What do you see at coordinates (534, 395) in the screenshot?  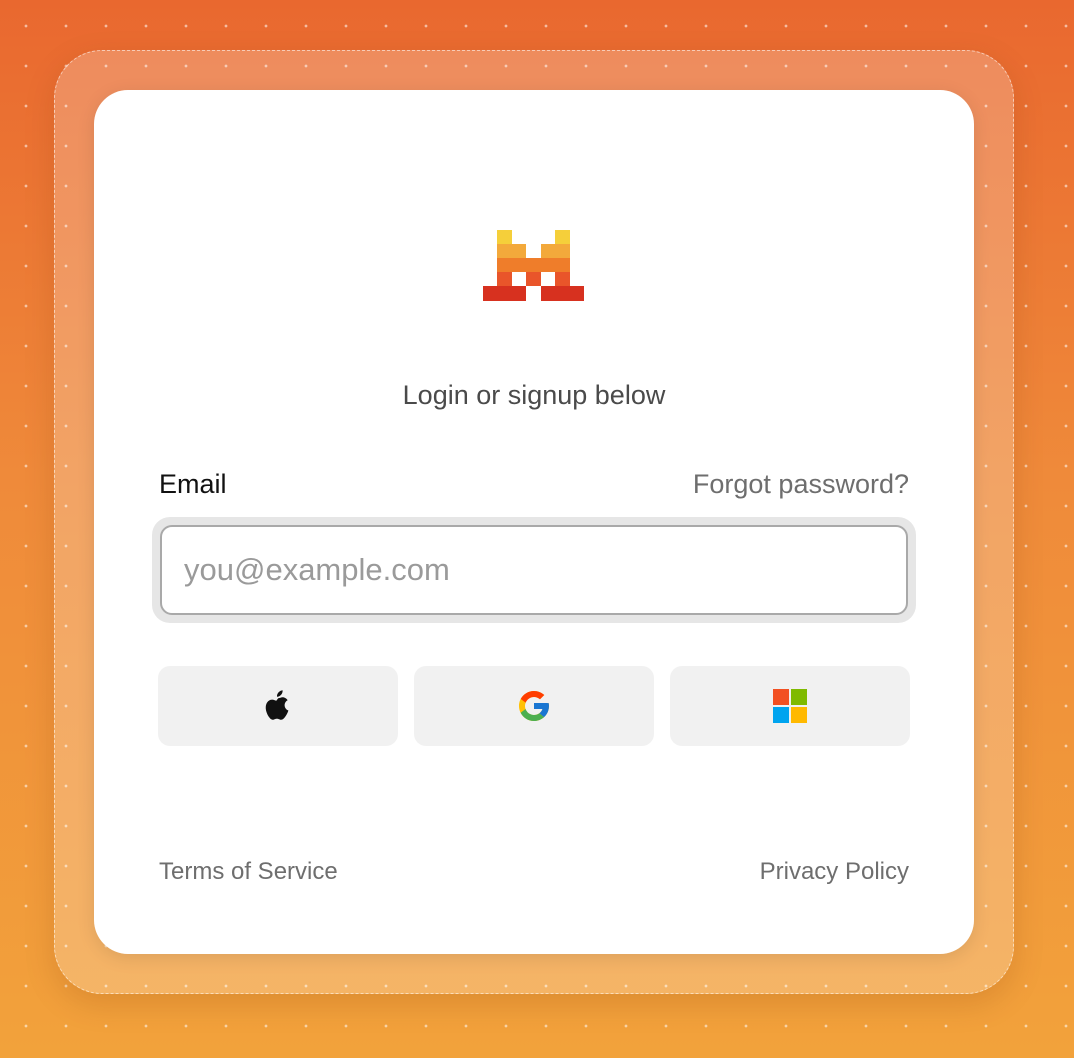 I see `login-tagline: Login or signup below` at bounding box center [534, 395].